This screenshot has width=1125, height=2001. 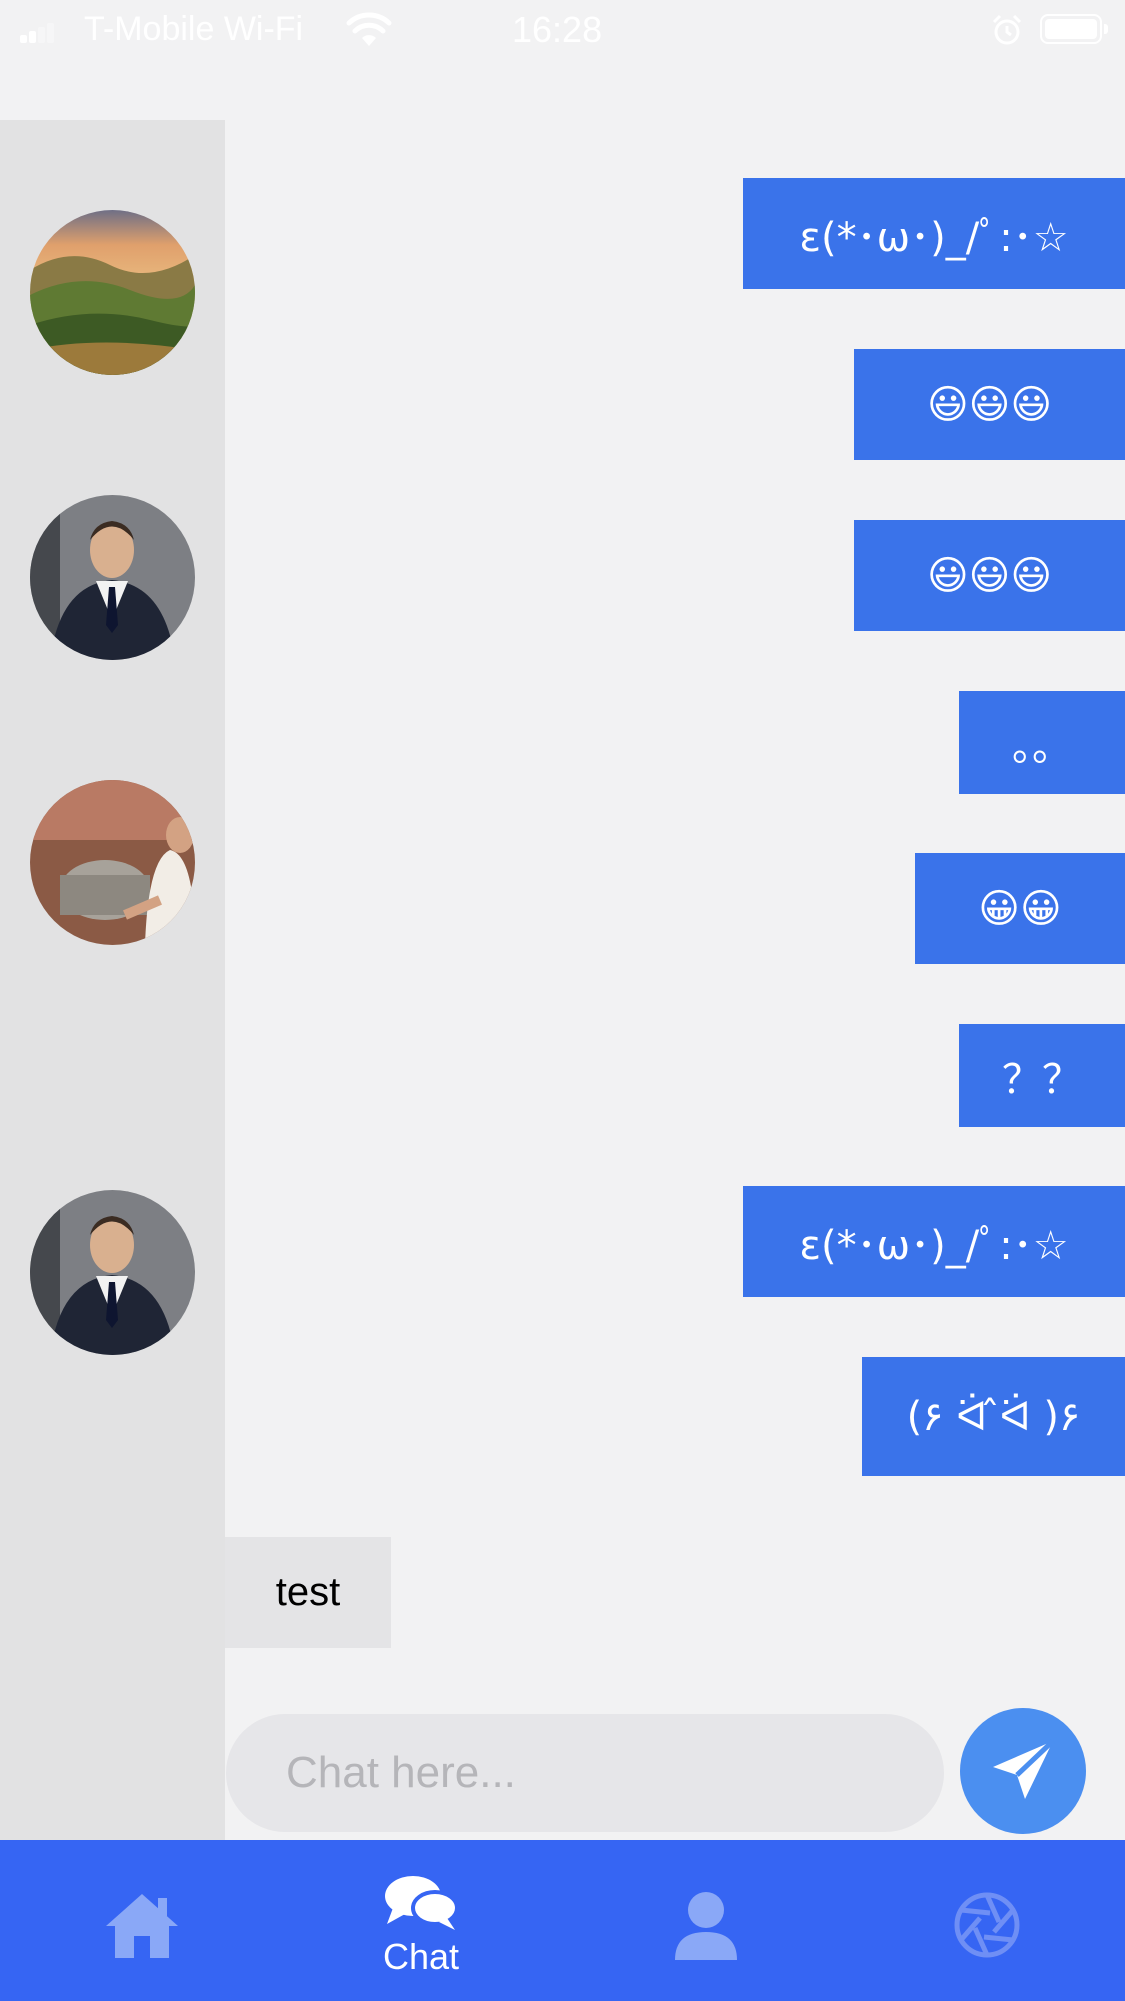 What do you see at coordinates (1042, 1075) in the screenshot?
I see `message-bubble-outgoing: ？？` at bounding box center [1042, 1075].